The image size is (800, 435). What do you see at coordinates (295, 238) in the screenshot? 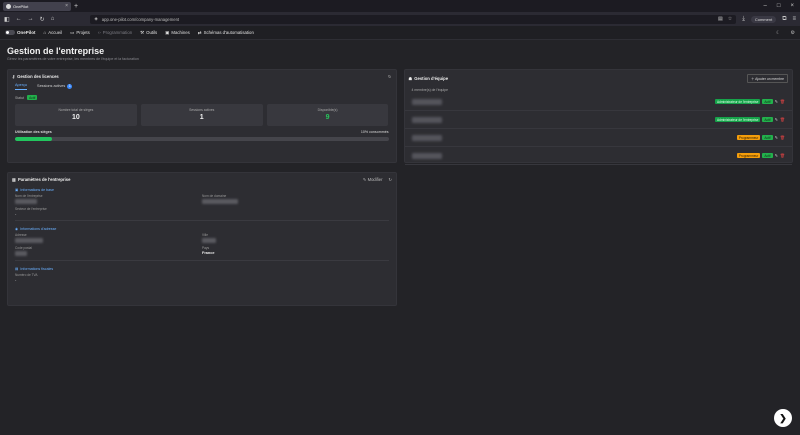
I see `field-city: Ville` at bounding box center [295, 238].